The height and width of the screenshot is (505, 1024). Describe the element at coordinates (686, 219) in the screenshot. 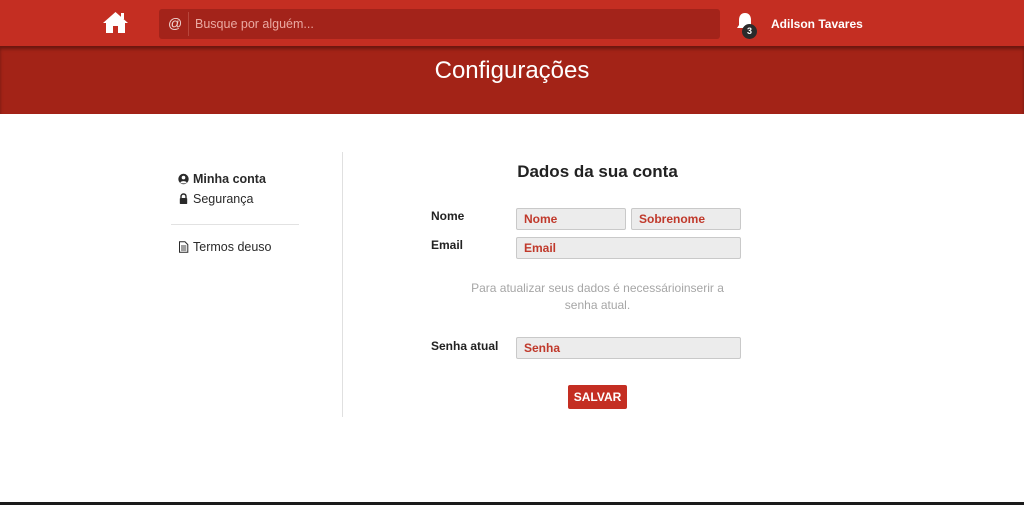

I see `last-name-field` at that location.